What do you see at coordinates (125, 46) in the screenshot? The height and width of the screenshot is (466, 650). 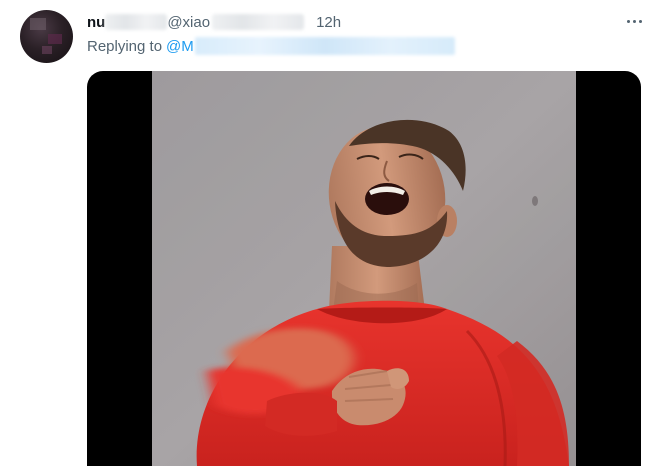 I see `replying-to-label: Replying to` at bounding box center [125, 46].